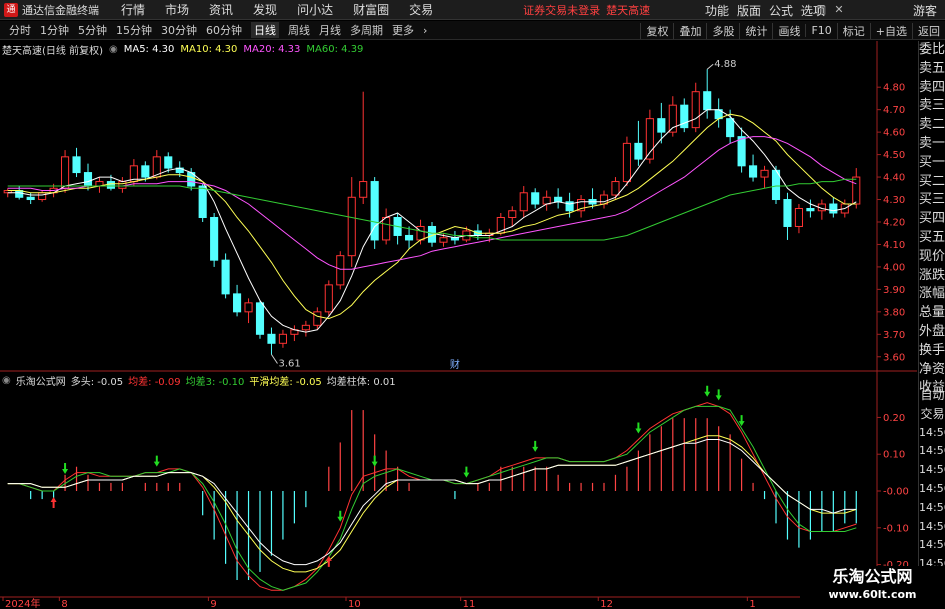  I want to click on side-item: 交易, so click(932, 414).